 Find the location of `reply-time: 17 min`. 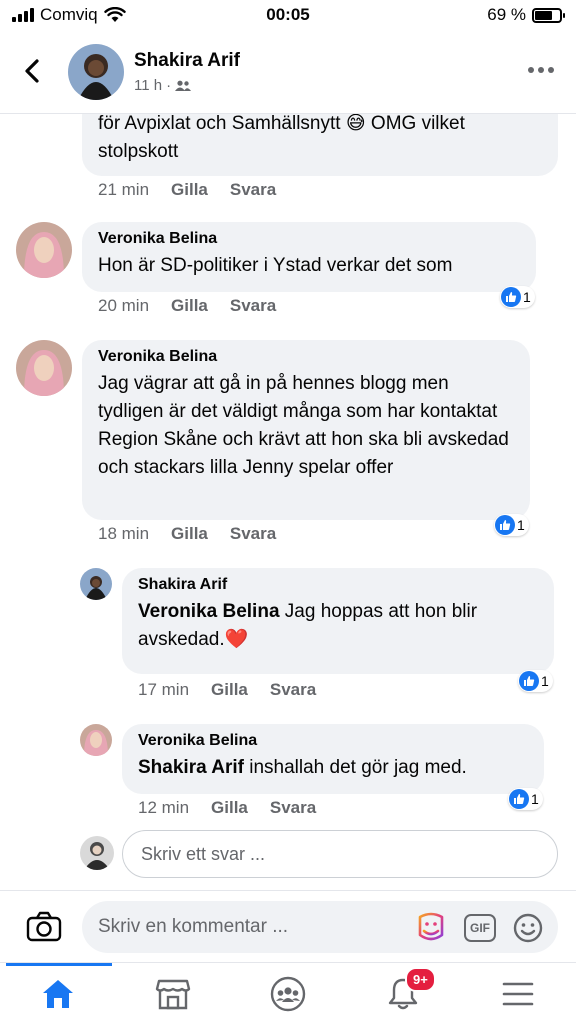

reply-time: 17 min is located at coordinates (163, 690).